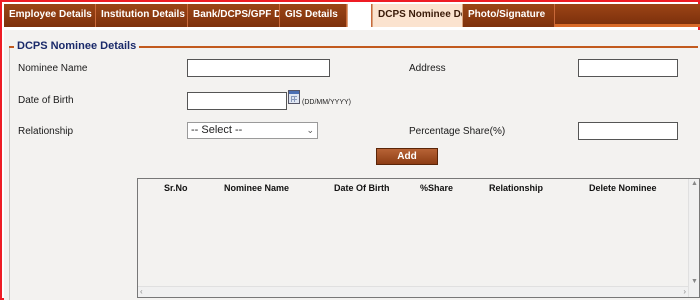  Describe the element at coordinates (313, 15) in the screenshot. I see `tab-gis-details: GIS Details` at that location.